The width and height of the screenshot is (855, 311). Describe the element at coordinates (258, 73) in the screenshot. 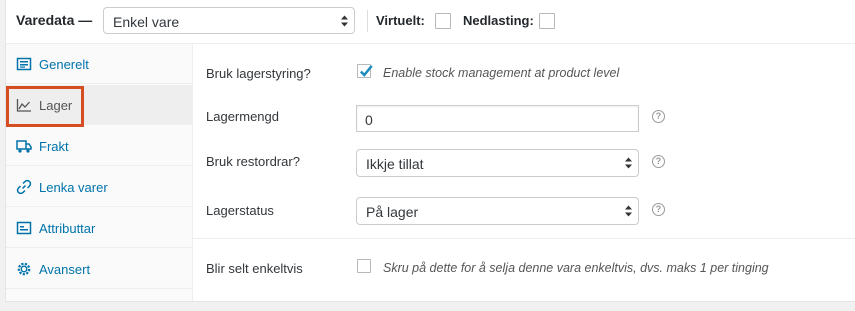

I see `manage-stock-label: Bruk lagerstyring?` at that location.